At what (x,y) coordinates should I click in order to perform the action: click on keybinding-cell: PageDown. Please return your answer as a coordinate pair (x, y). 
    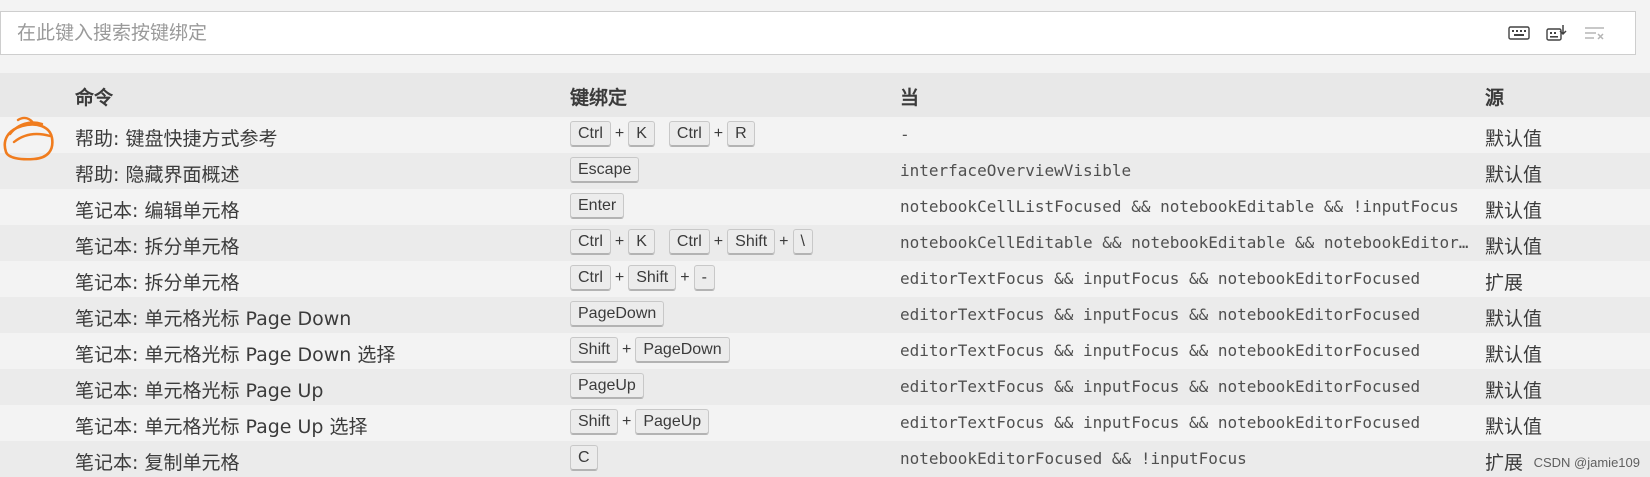
    Looking at the image, I should click on (617, 314).